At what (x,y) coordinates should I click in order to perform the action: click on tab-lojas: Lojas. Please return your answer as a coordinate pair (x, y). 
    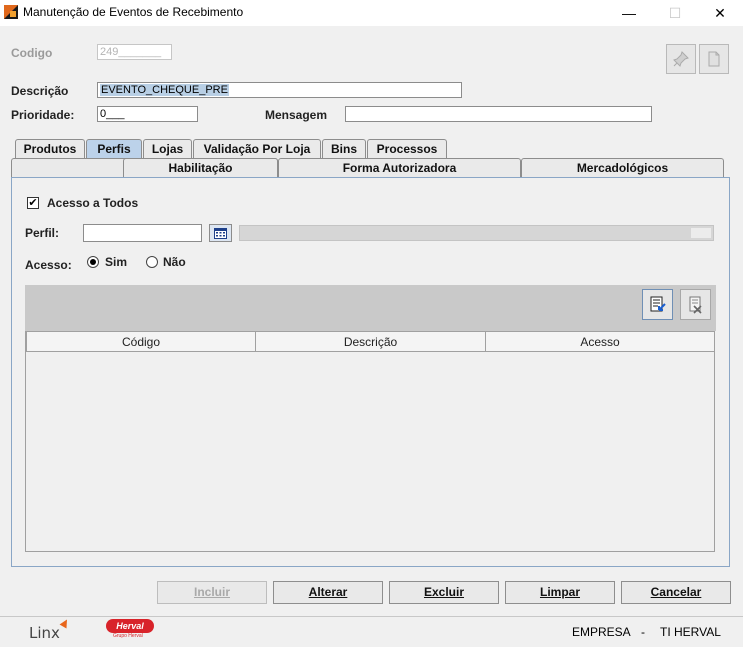
    Looking at the image, I should click on (167, 148).